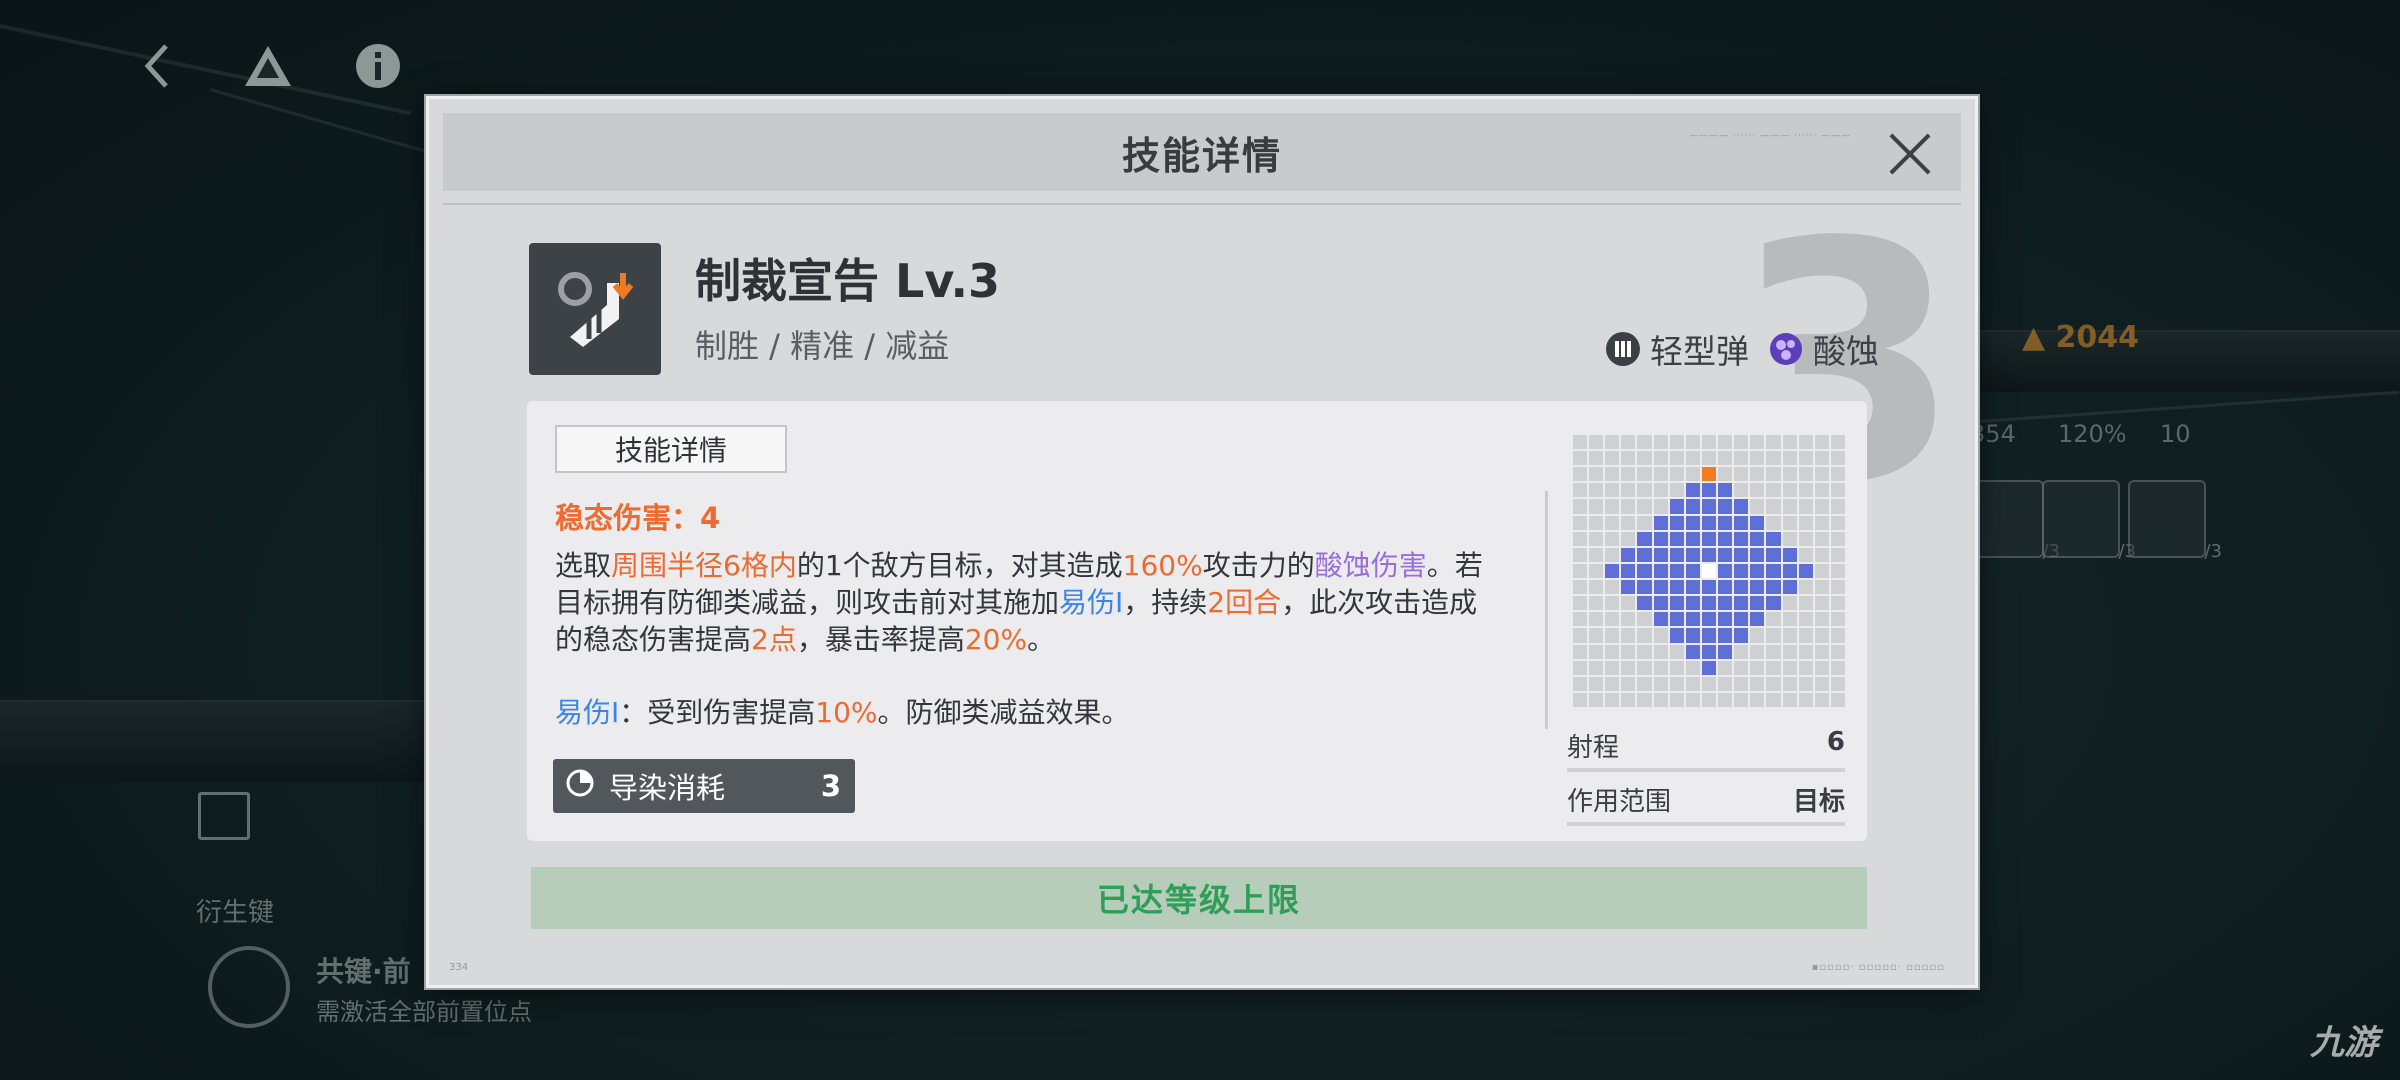 The width and height of the screenshot is (2400, 1080). I want to click on key-hint: 需激活全部前置位点, so click(424, 1012).